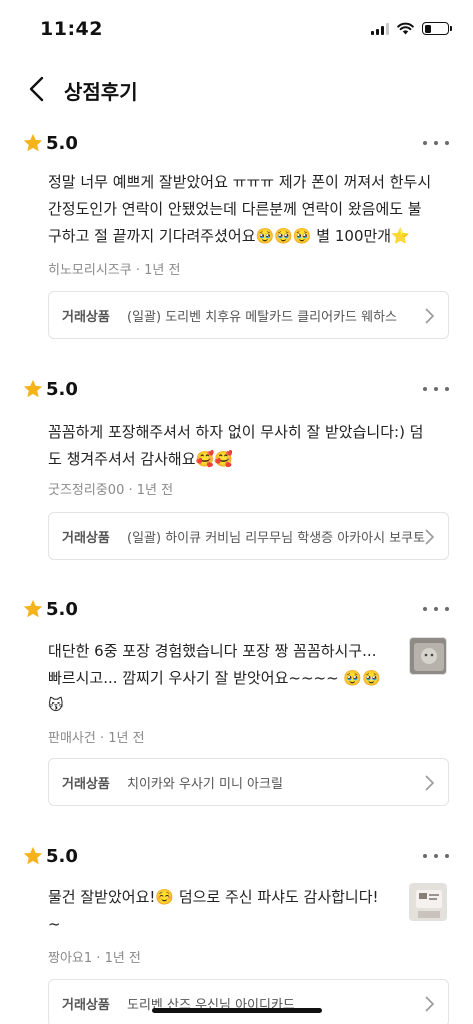  I want to click on status-bar: 11:42, so click(236, 31).